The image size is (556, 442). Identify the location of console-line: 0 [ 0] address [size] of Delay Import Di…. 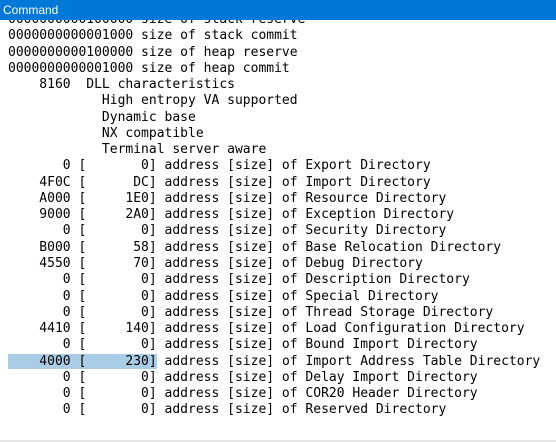
(243, 377).